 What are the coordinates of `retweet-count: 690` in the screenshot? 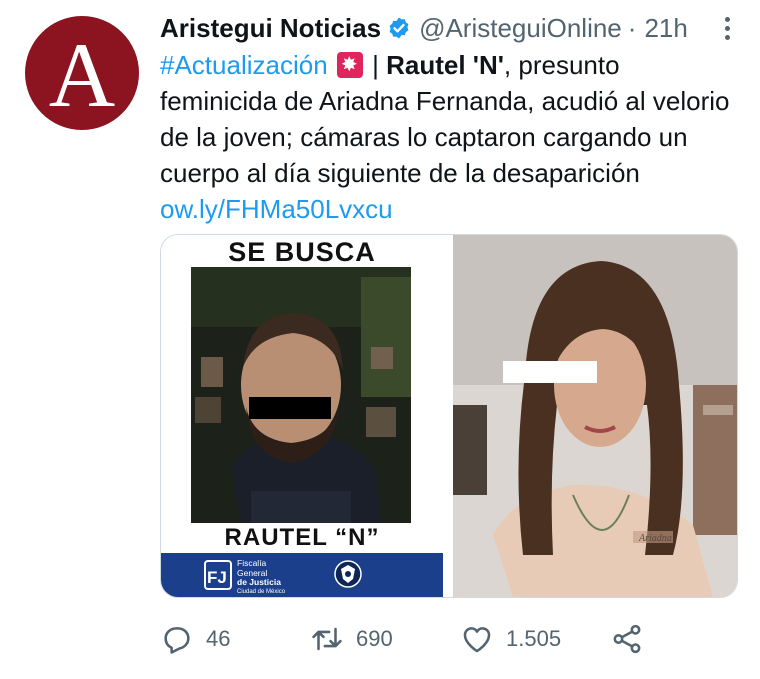 It's located at (374, 638).